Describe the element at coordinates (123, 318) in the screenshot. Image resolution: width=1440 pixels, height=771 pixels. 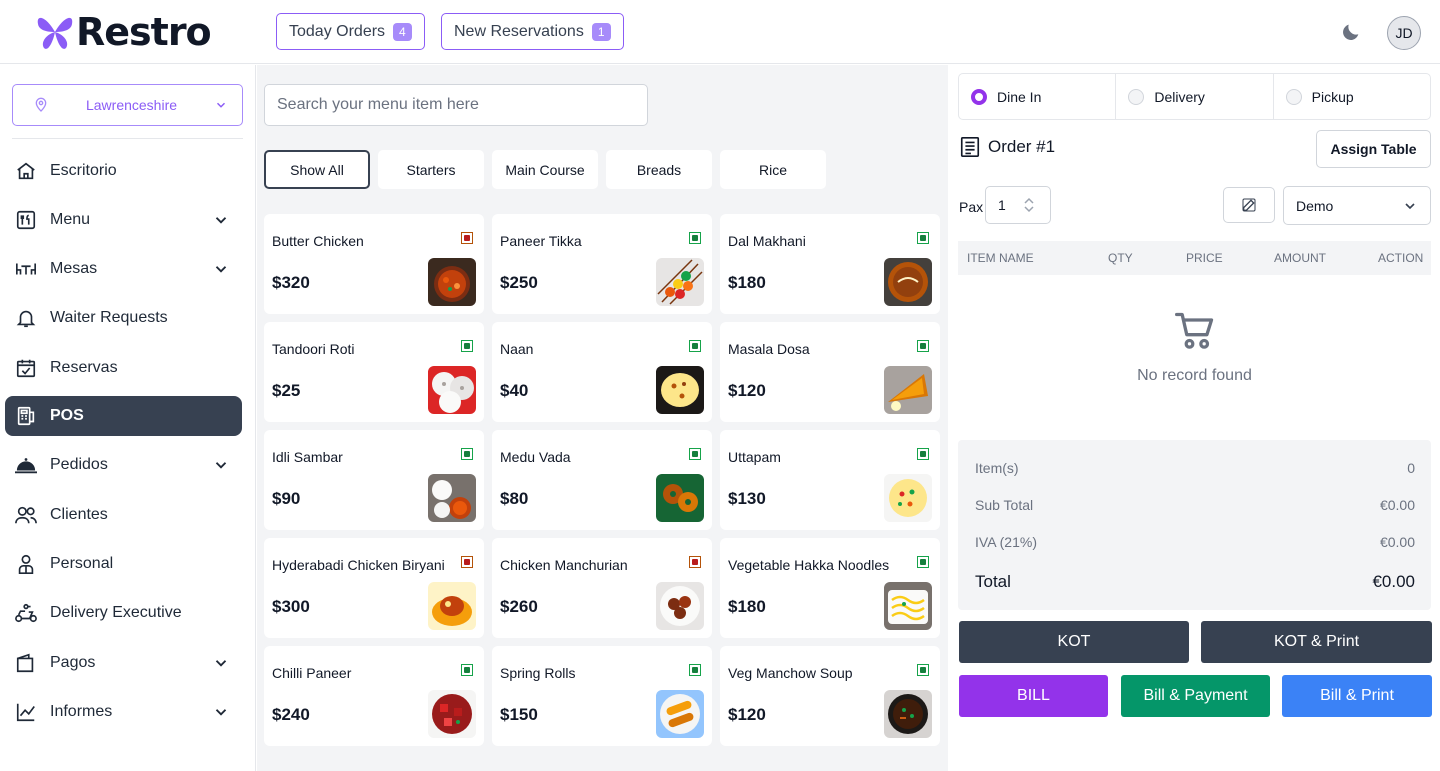
I see `sidebar-item-waiter-requests: Waiter Requests` at that location.